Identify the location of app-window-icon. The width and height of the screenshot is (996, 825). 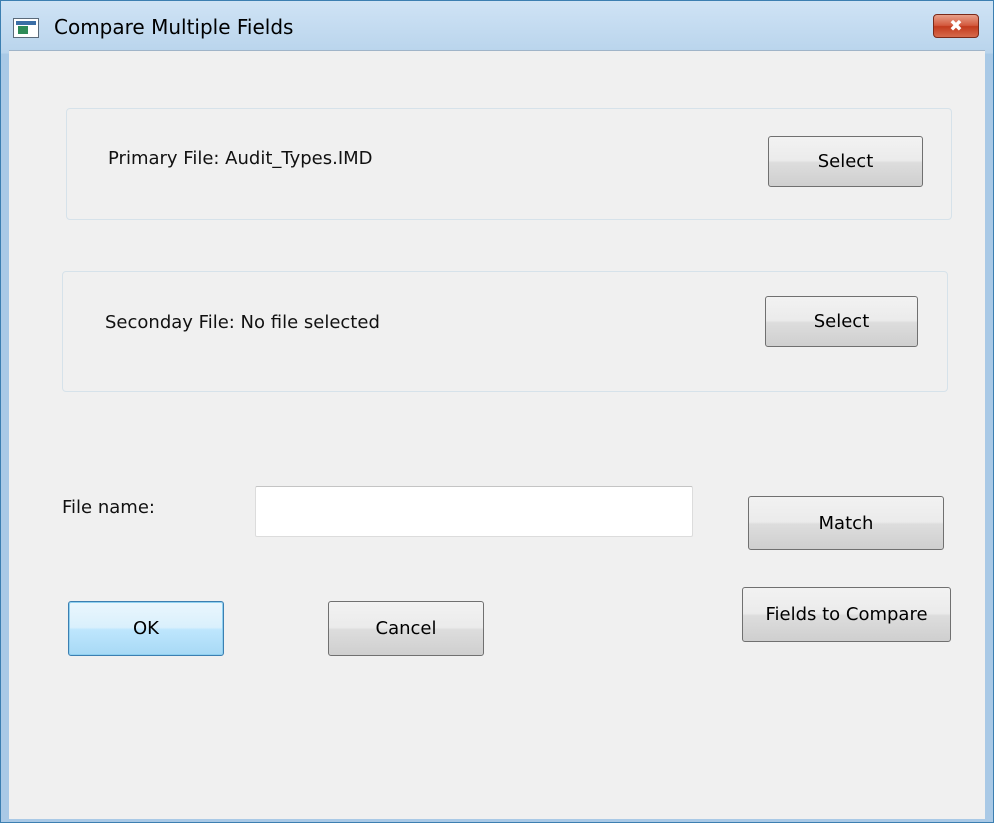
(26, 28).